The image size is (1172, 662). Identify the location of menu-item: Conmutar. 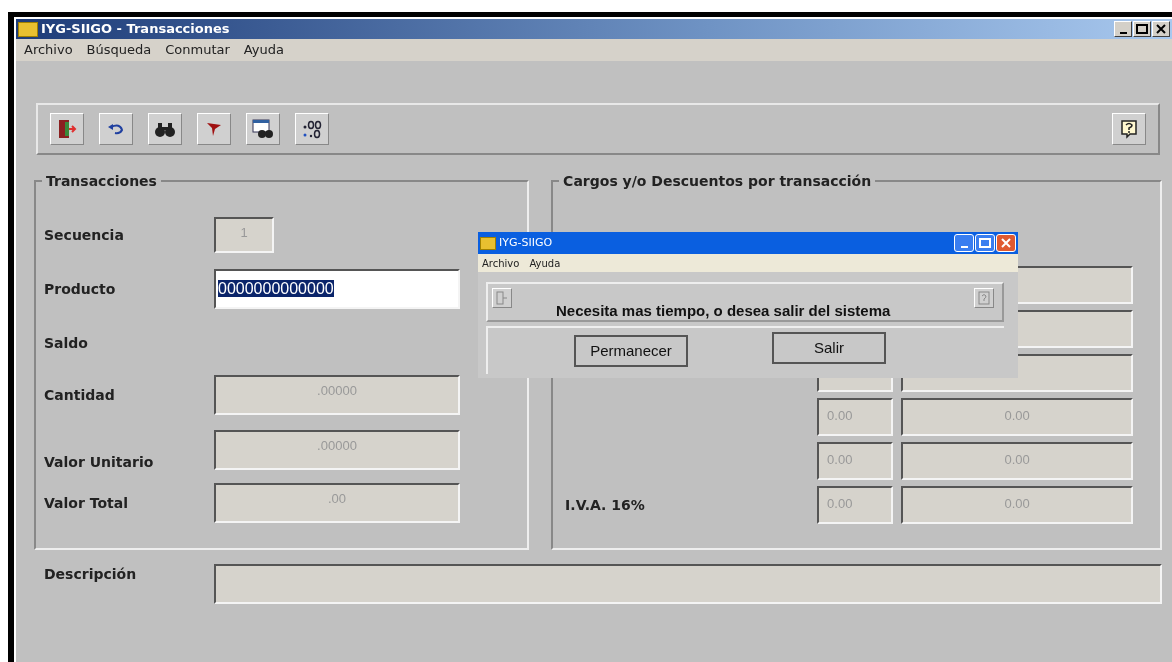
(197, 50).